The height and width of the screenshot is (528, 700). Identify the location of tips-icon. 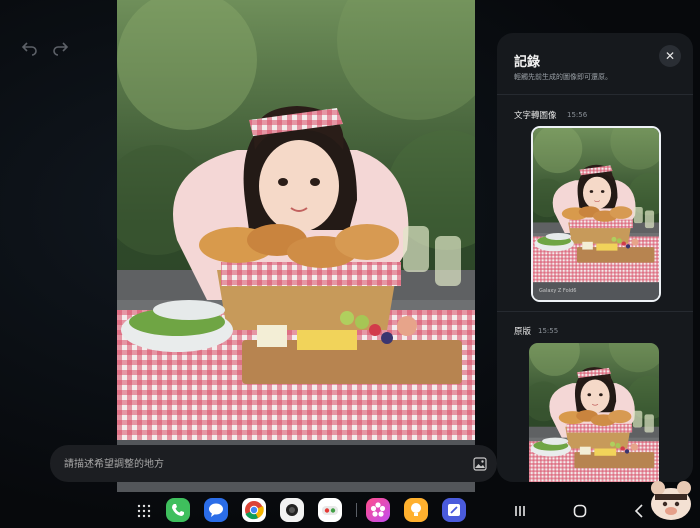
(416, 510).